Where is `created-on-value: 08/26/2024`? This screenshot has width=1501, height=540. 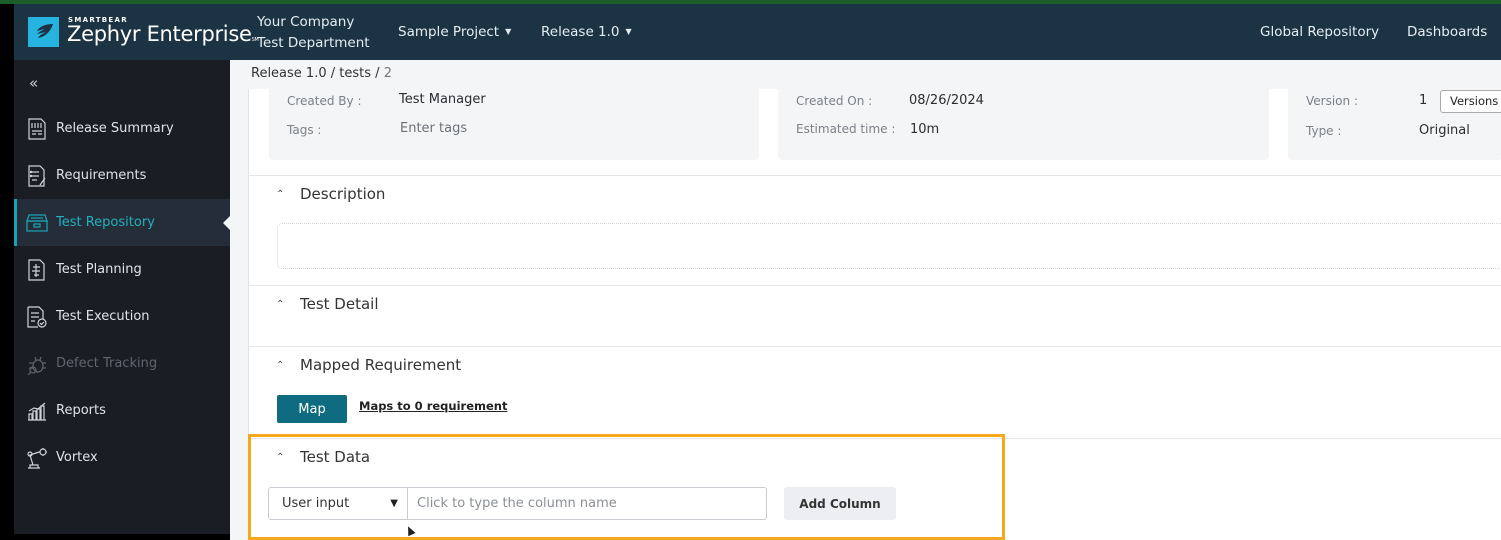
created-on-value: 08/26/2024 is located at coordinates (946, 100).